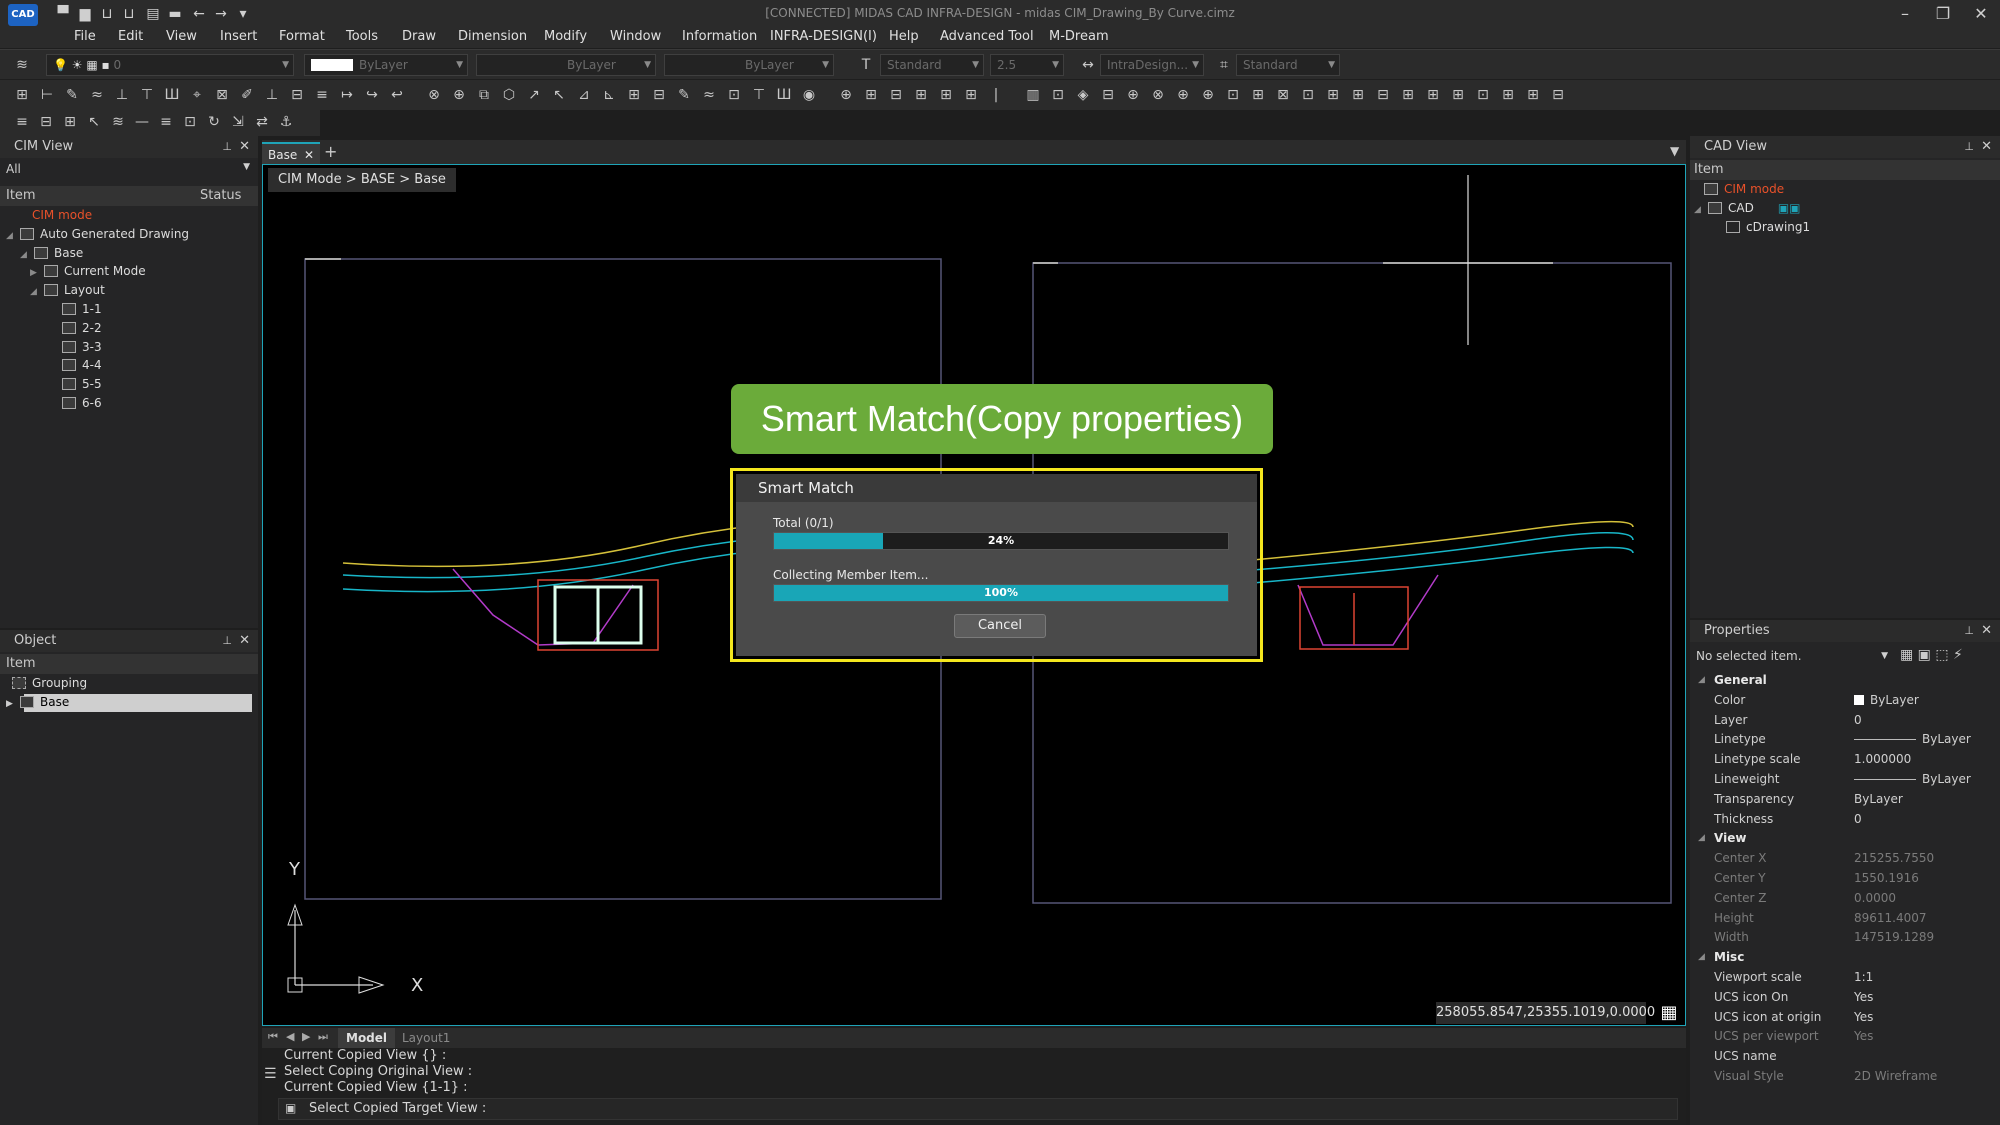 This screenshot has width=2000, height=1125. Describe the element at coordinates (181, 36) in the screenshot. I see `menu-view: View` at that location.